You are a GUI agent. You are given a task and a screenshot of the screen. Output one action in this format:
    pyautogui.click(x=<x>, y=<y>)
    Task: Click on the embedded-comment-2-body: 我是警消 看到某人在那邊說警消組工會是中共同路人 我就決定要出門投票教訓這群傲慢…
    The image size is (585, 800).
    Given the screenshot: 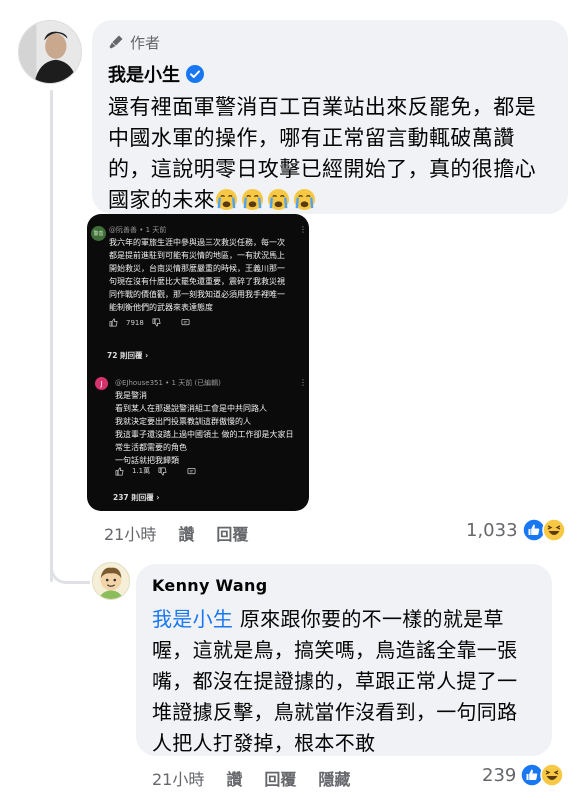 What is the action you would take?
    pyautogui.click(x=210, y=428)
    